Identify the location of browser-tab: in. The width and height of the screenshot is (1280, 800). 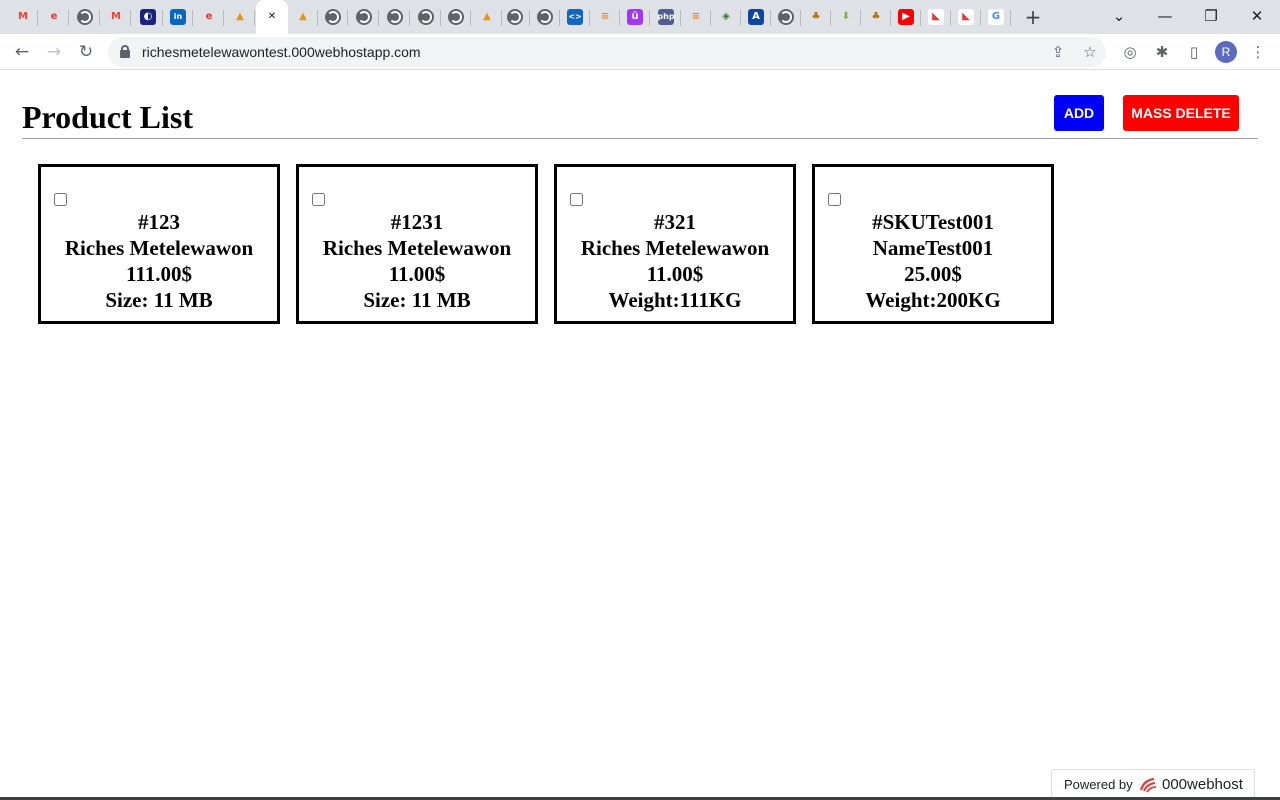
(178, 17).